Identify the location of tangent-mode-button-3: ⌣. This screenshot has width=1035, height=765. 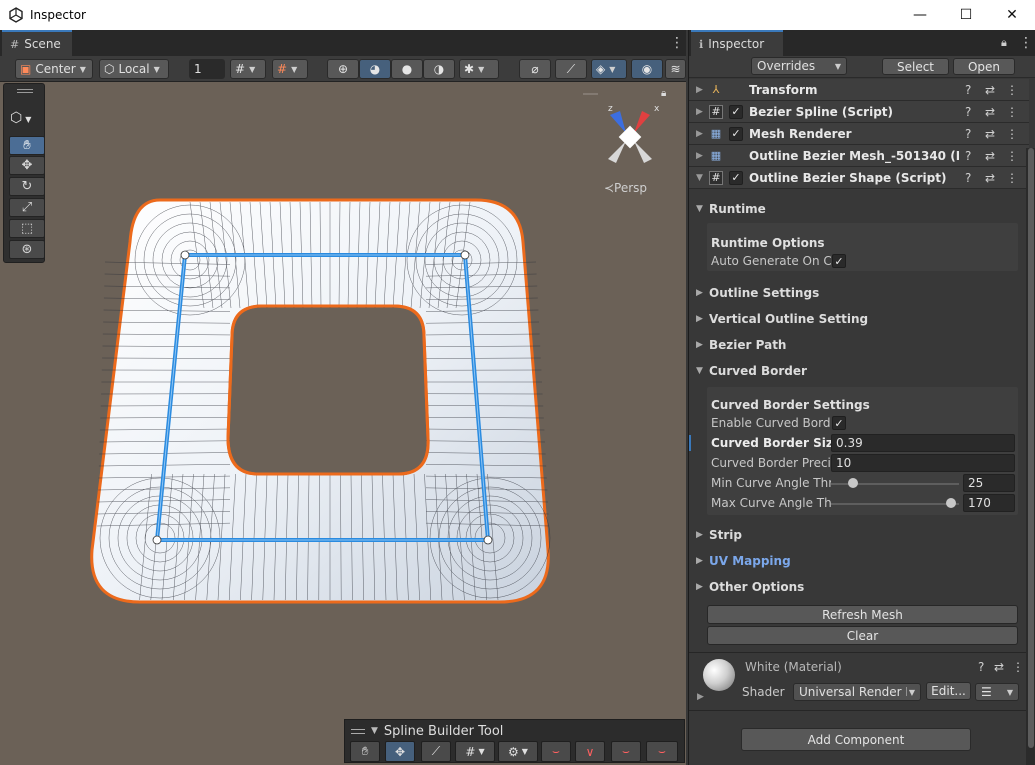
(626, 751).